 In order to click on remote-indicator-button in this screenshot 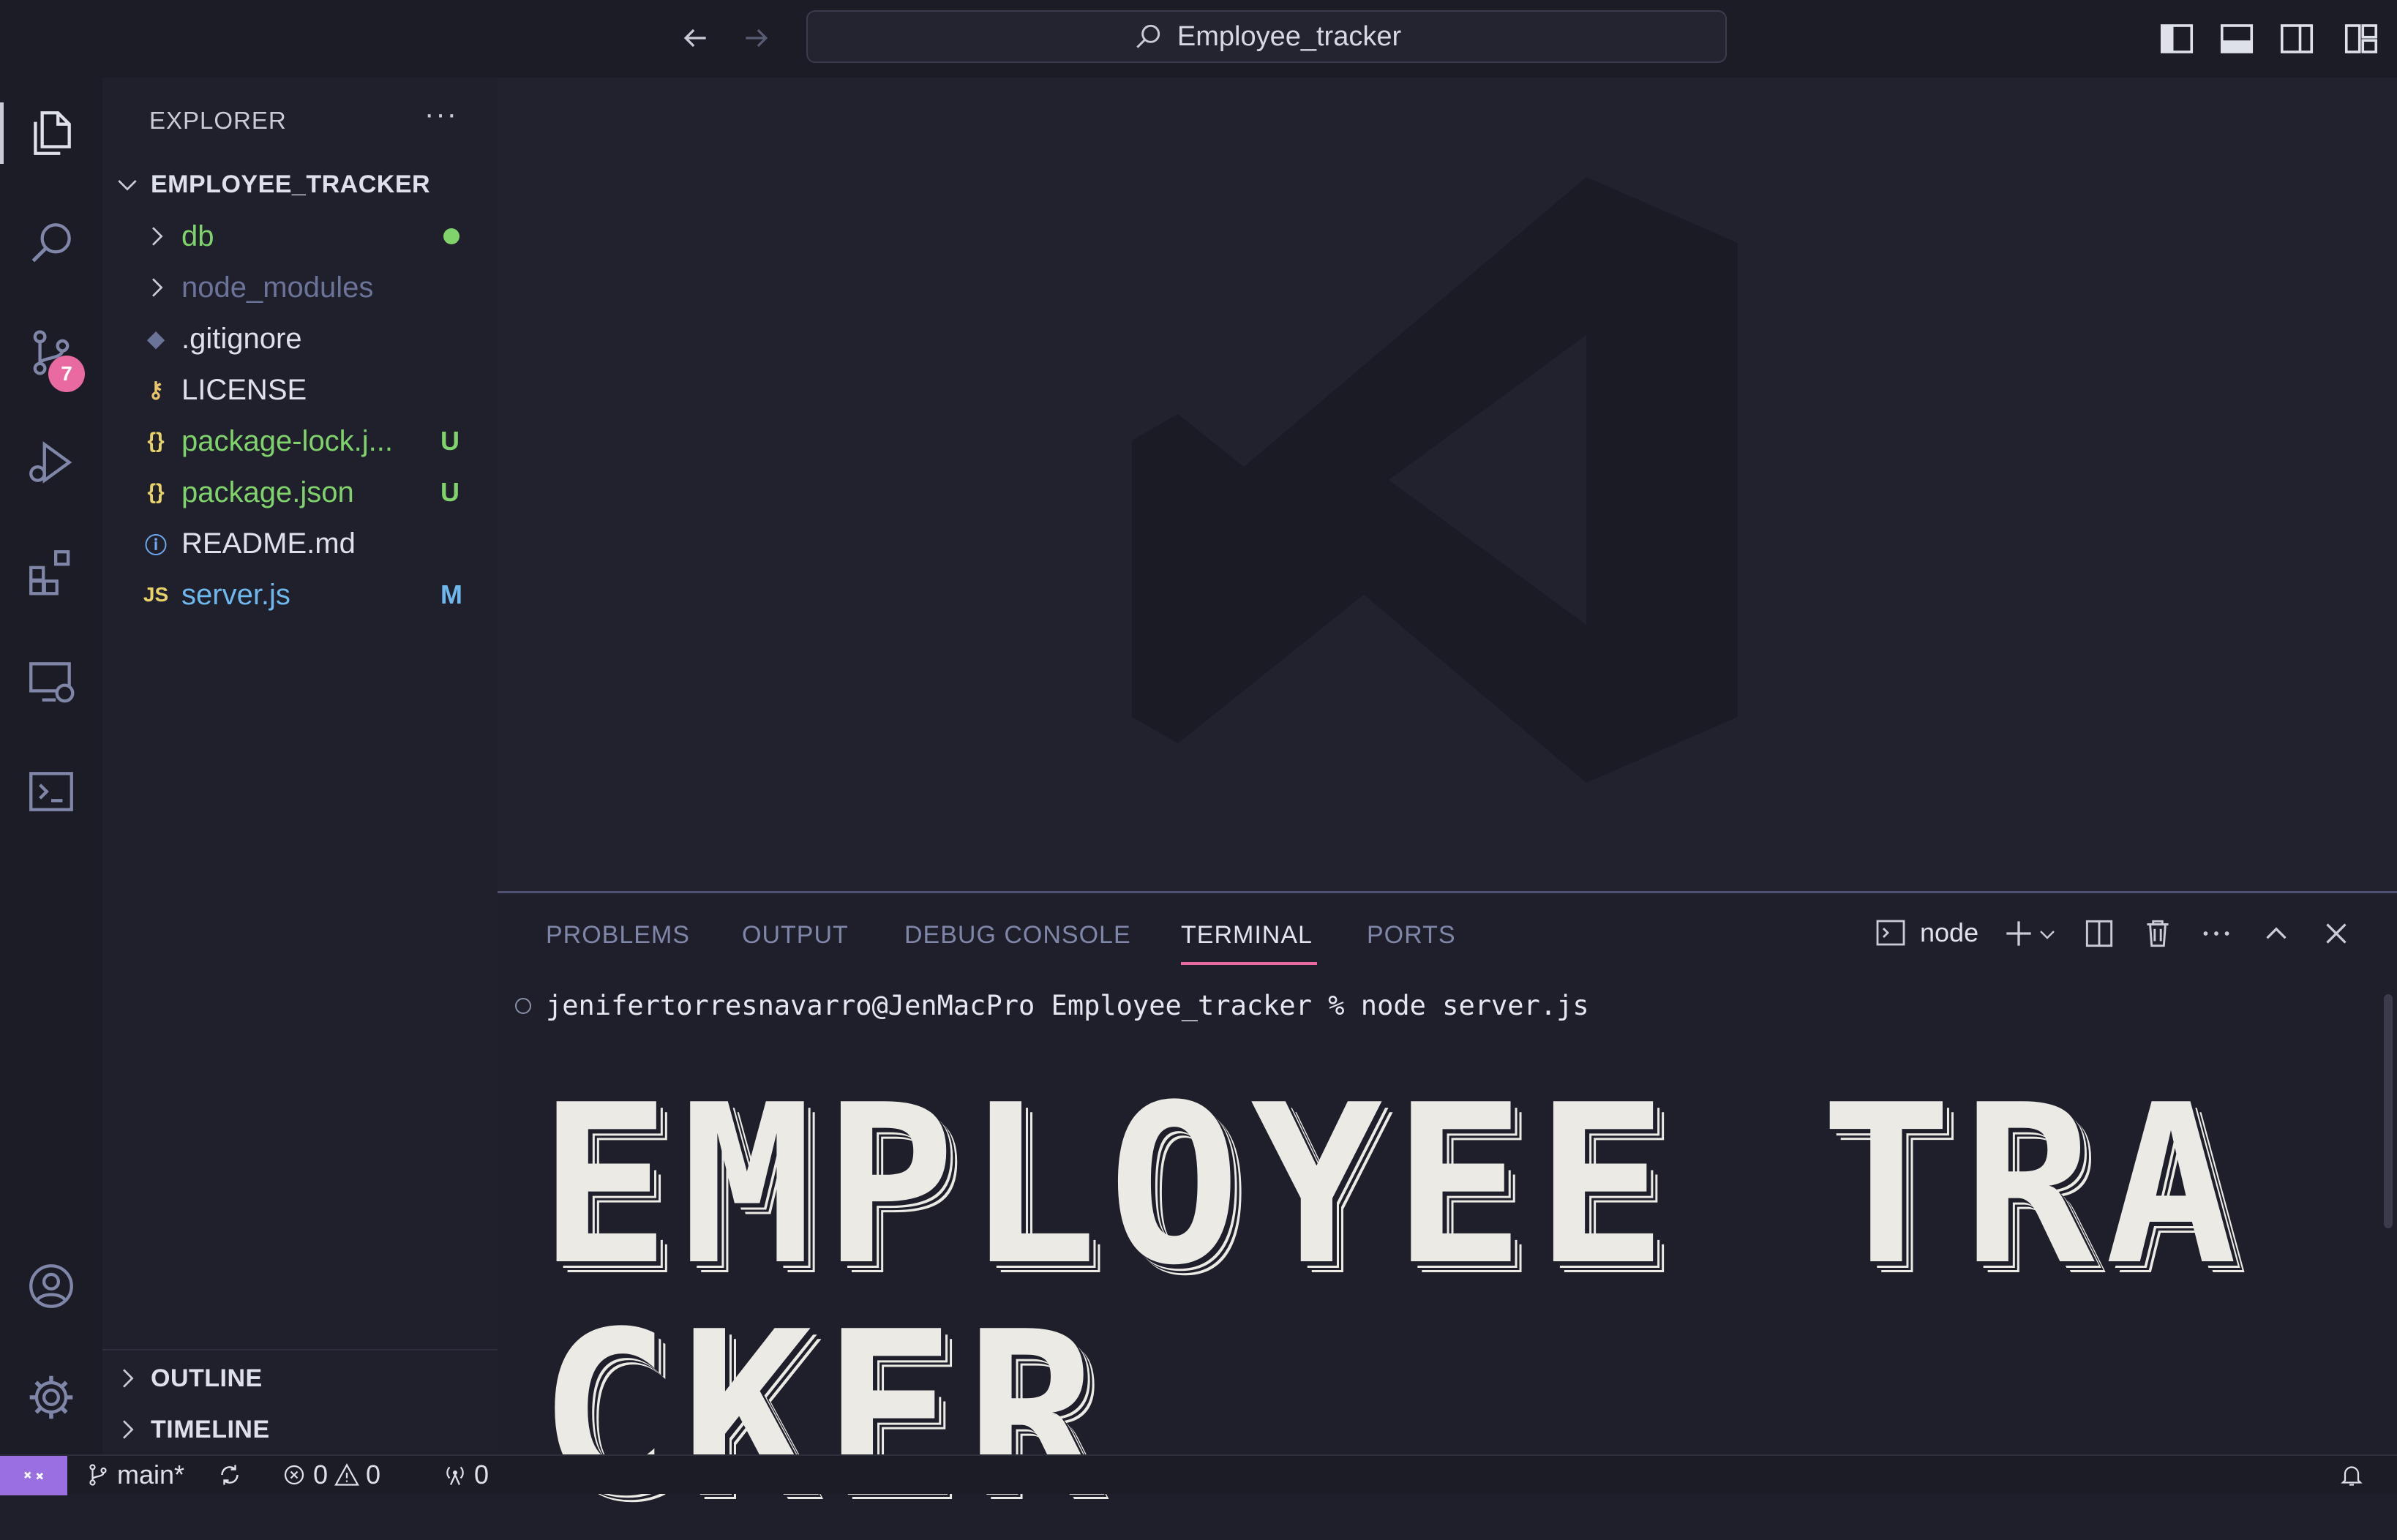, I will do `click(33, 1475)`.